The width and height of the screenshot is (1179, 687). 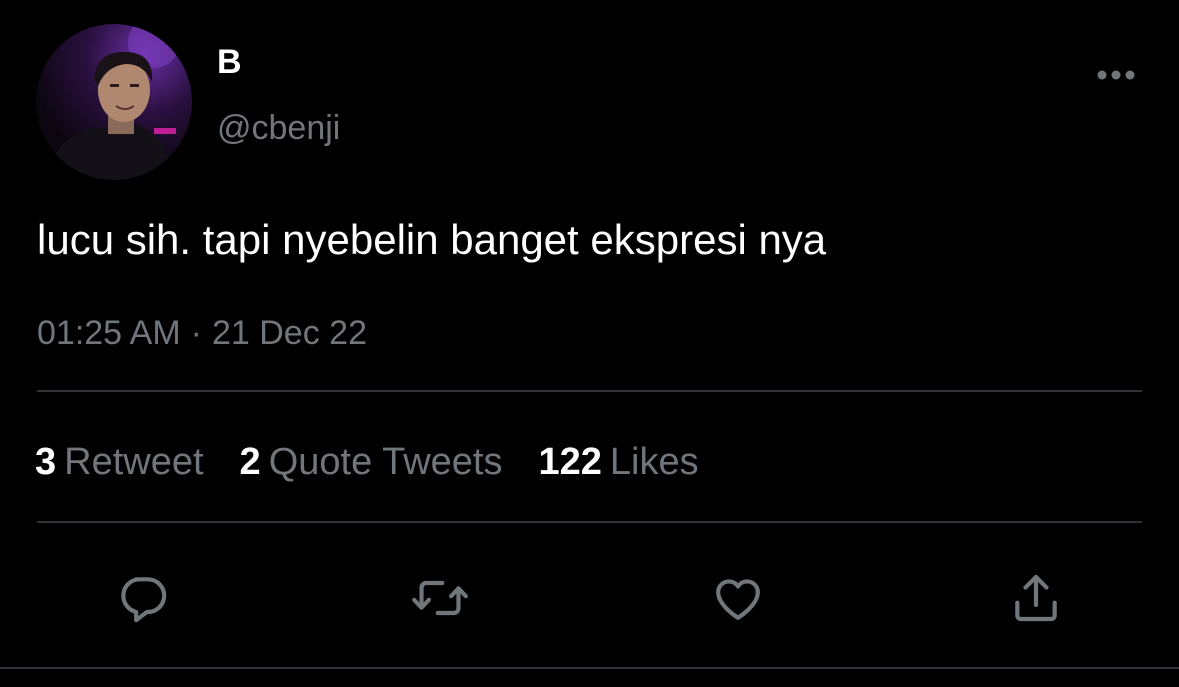 I want to click on retweet-button, so click(x=440, y=598).